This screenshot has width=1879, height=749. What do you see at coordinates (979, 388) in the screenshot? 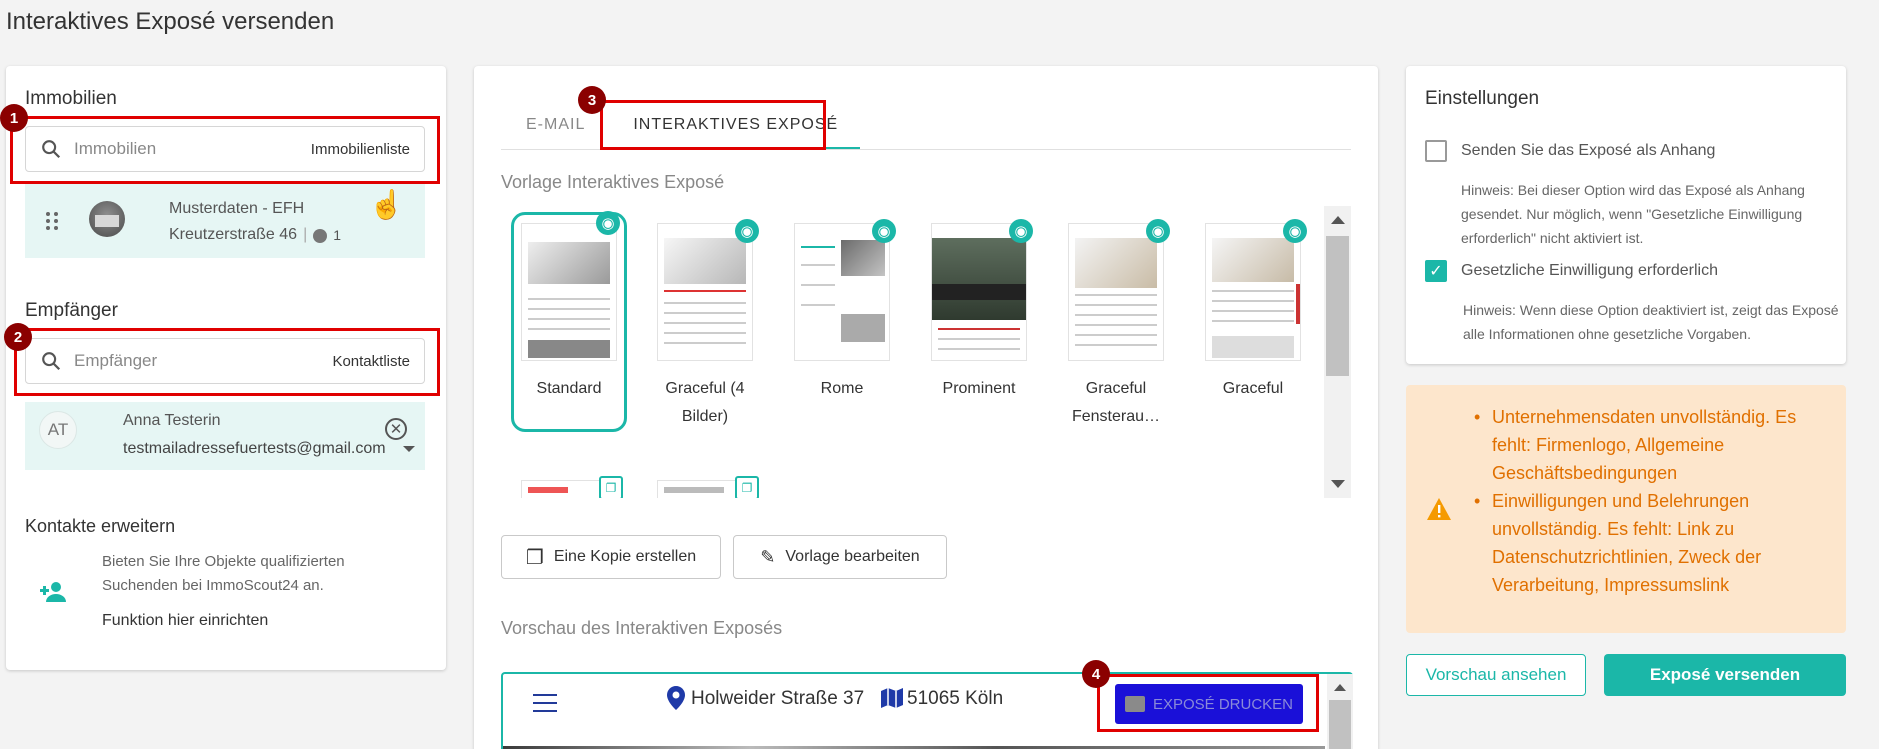
I see `template-name: Prominent` at bounding box center [979, 388].